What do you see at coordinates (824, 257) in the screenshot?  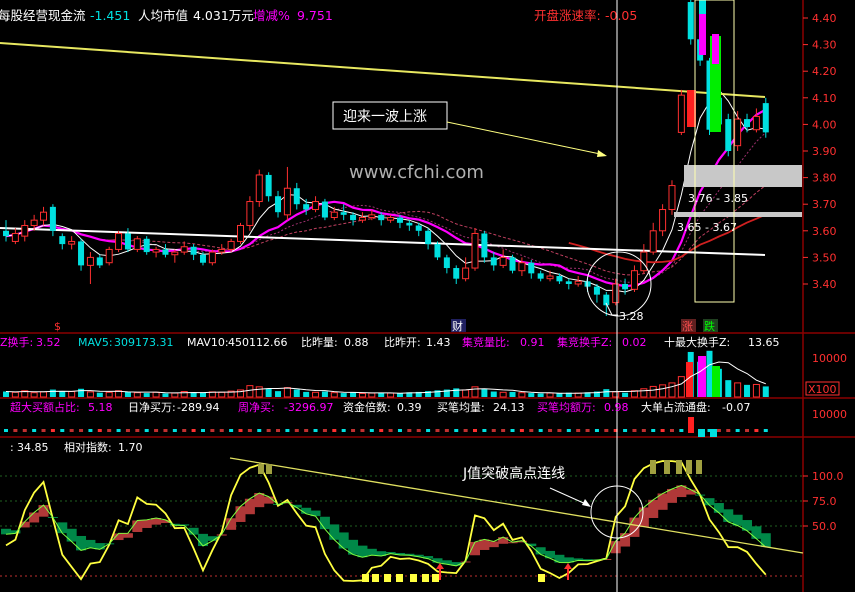 I see `price-tick-label: 3.50` at bounding box center [824, 257].